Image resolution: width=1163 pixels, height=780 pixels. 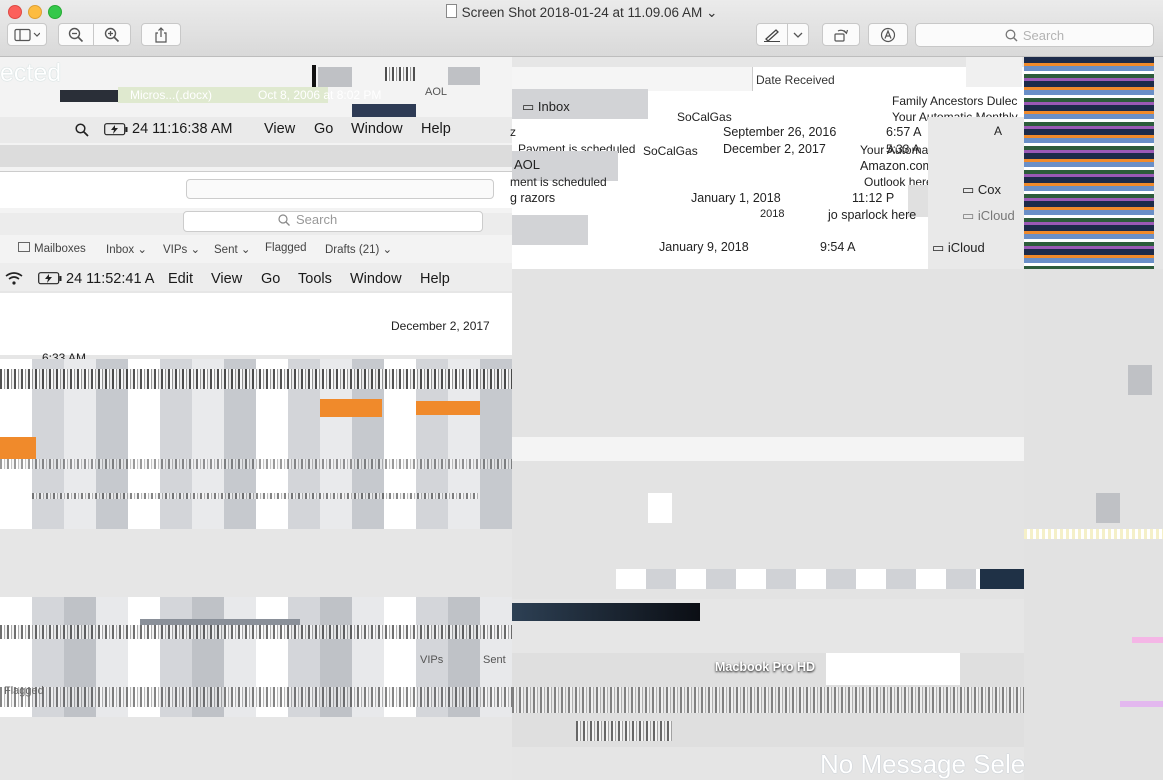 What do you see at coordinates (256, 156) in the screenshot?
I see `glitch-toolbar-strip` at bounding box center [256, 156].